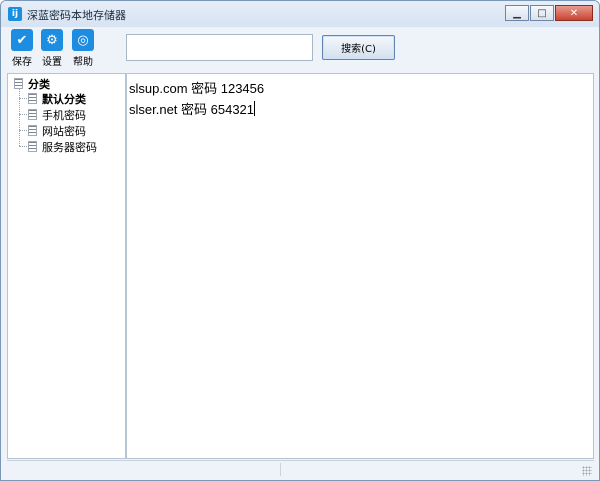 Image resolution: width=600 pixels, height=481 pixels. Describe the element at coordinates (64, 131) in the screenshot. I see `tree-item-label: 网站密码` at that location.